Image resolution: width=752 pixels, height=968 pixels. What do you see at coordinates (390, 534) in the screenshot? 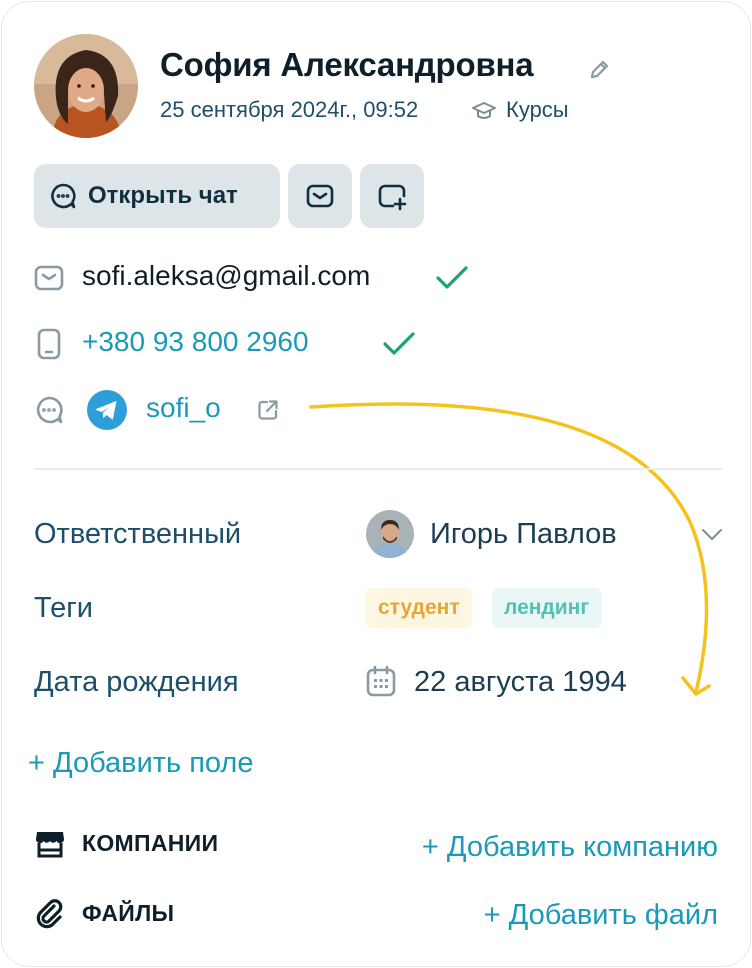
I see `responsible-avatar` at bounding box center [390, 534].